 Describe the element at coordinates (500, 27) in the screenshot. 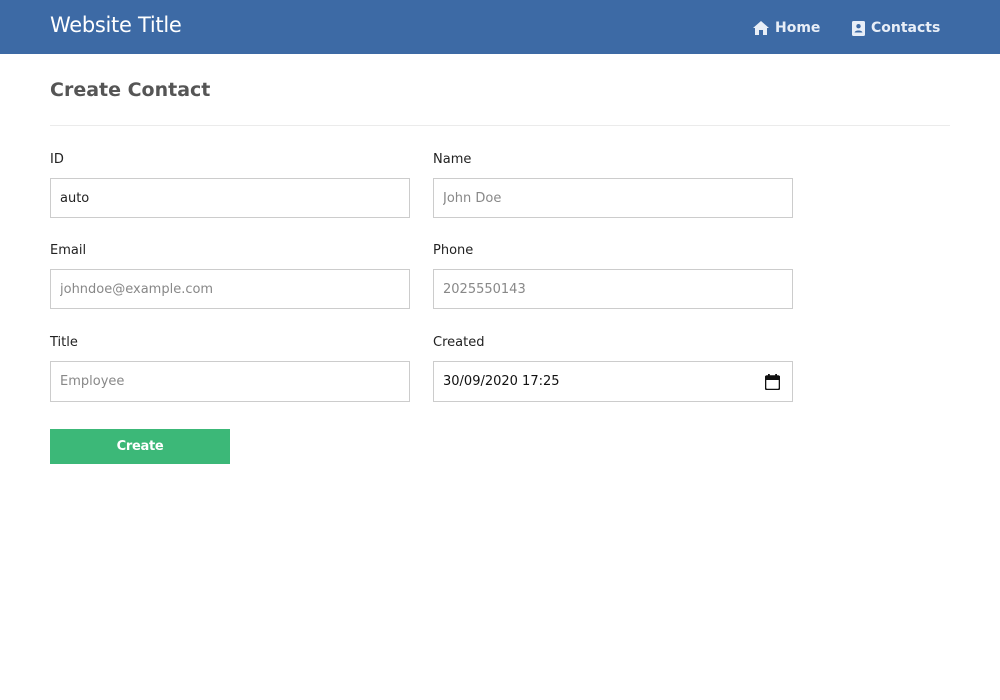

I see `top-navbar: Website Title Home Contacts` at that location.